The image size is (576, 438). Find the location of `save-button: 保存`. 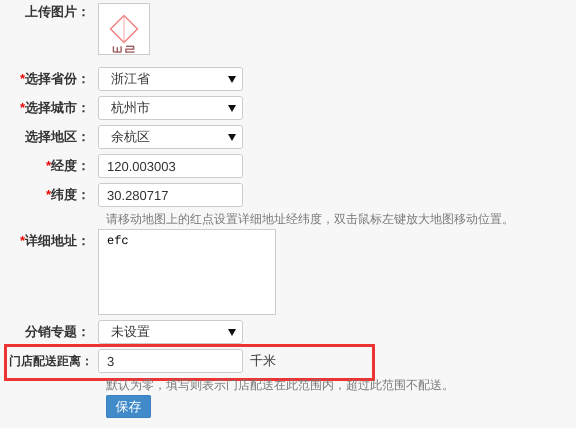

save-button: 保存 is located at coordinates (128, 406).